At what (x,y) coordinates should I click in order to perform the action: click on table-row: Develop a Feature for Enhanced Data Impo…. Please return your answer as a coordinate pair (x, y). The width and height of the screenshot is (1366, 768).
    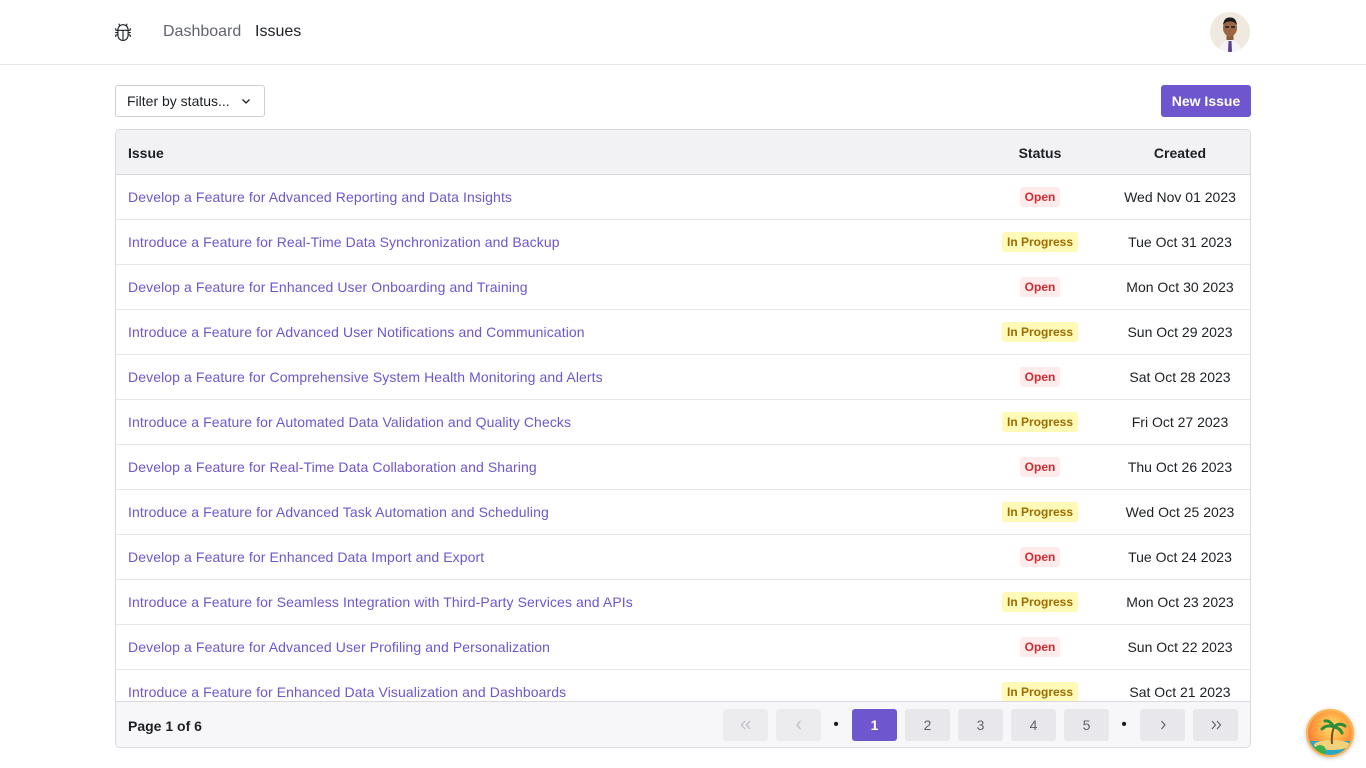
    Looking at the image, I should click on (683, 557).